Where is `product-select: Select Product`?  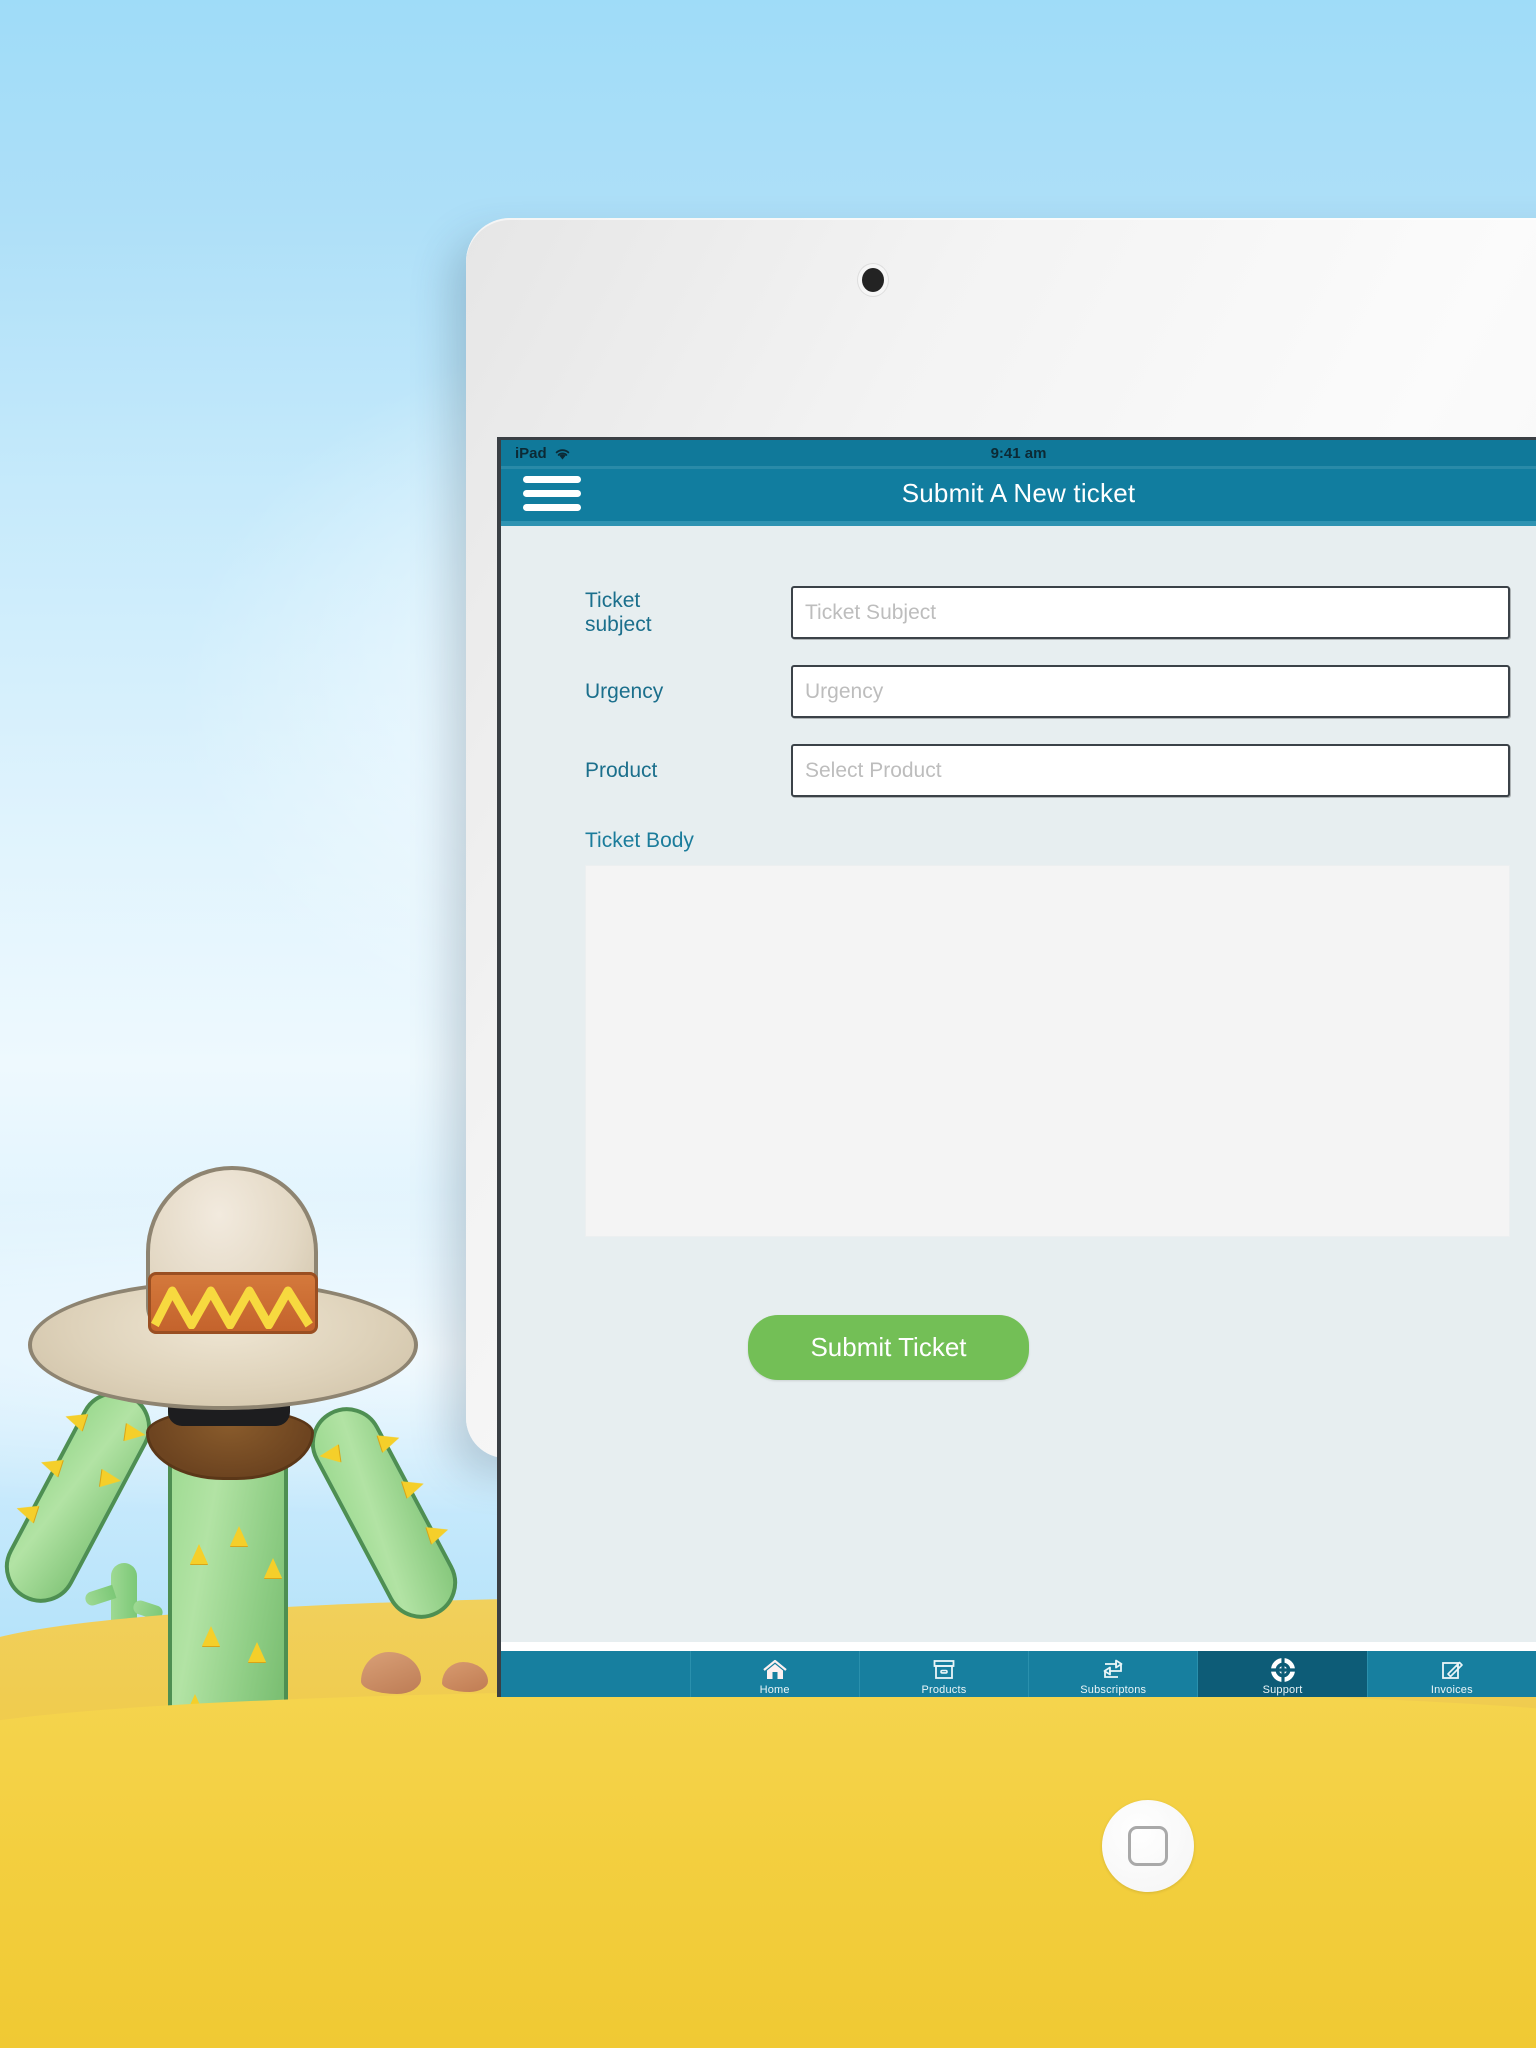 product-select: Select Product is located at coordinates (1150, 770).